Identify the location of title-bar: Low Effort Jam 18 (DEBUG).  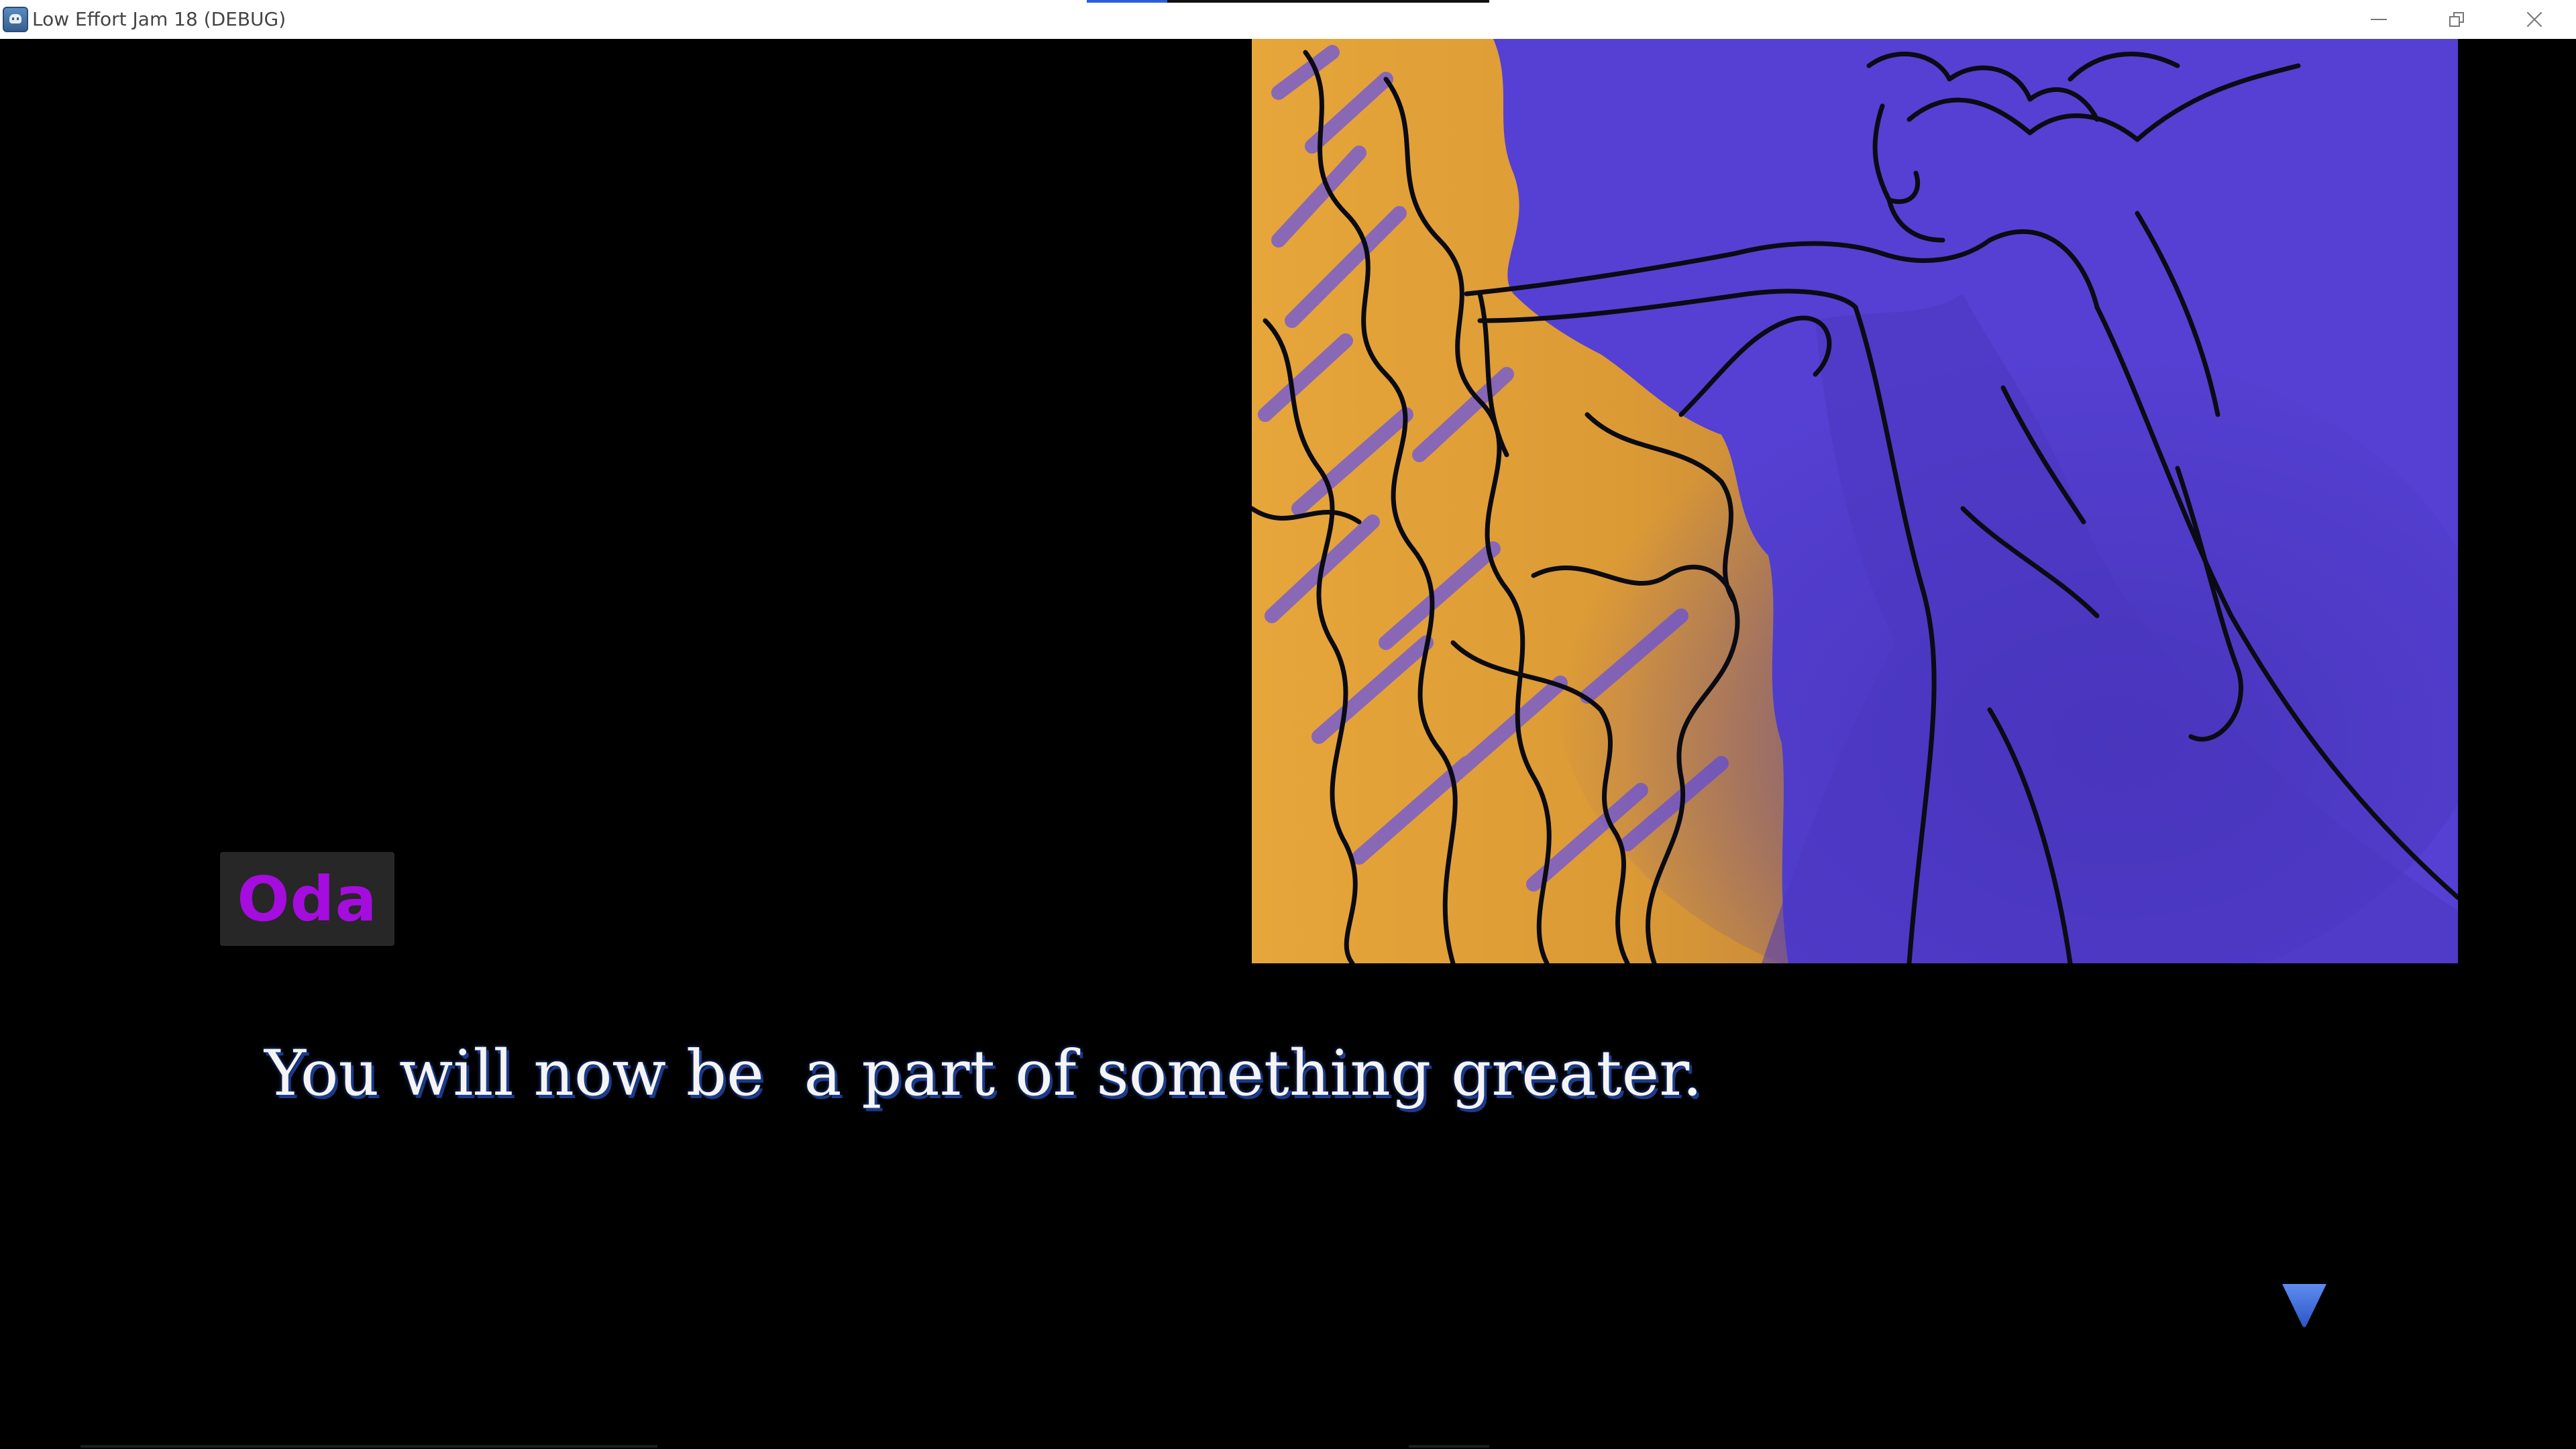
(1288, 19).